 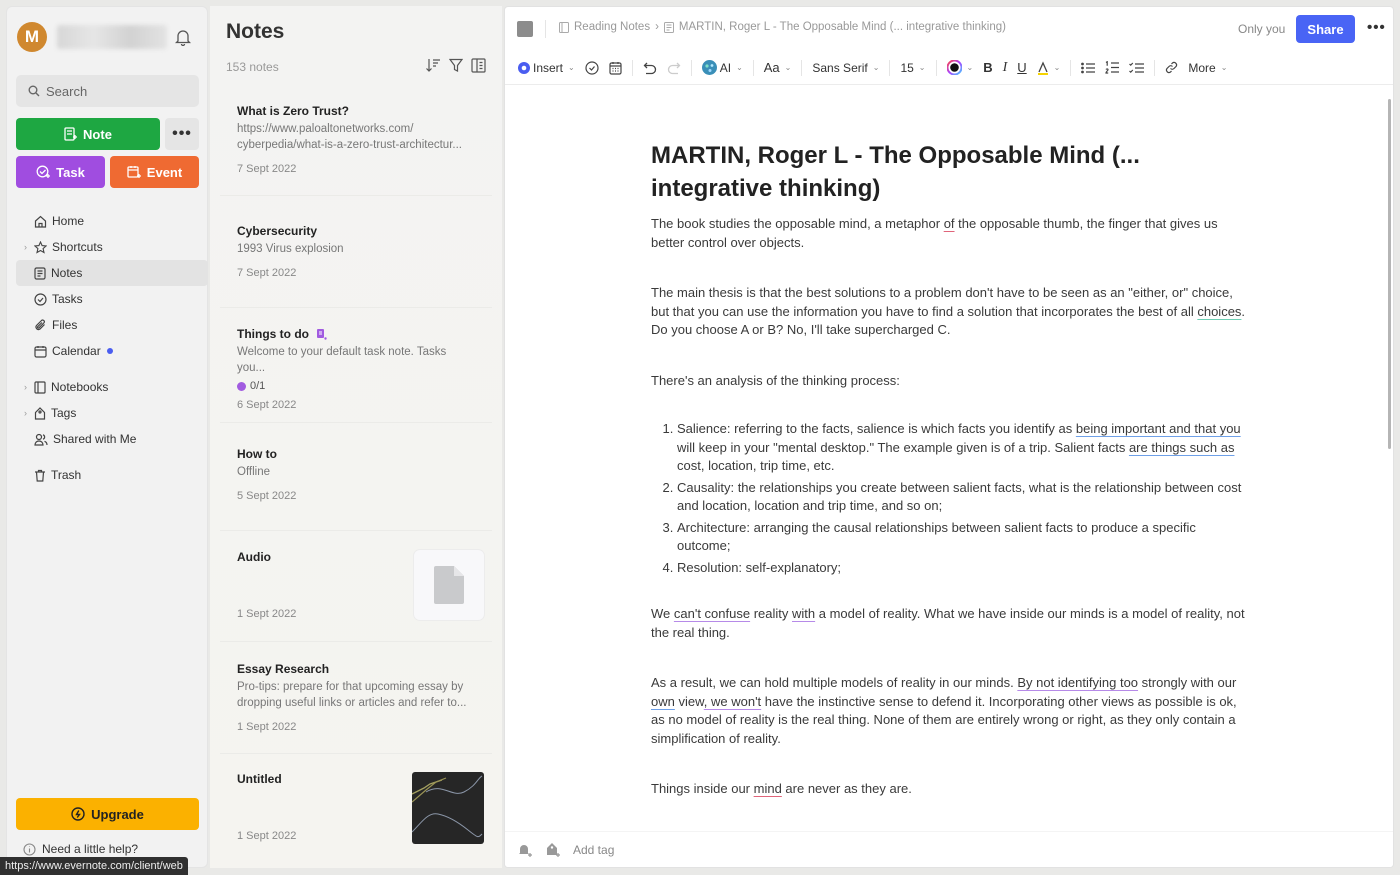 I want to click on sidebar-item-notes: Notes, so click(x=112, y=273).